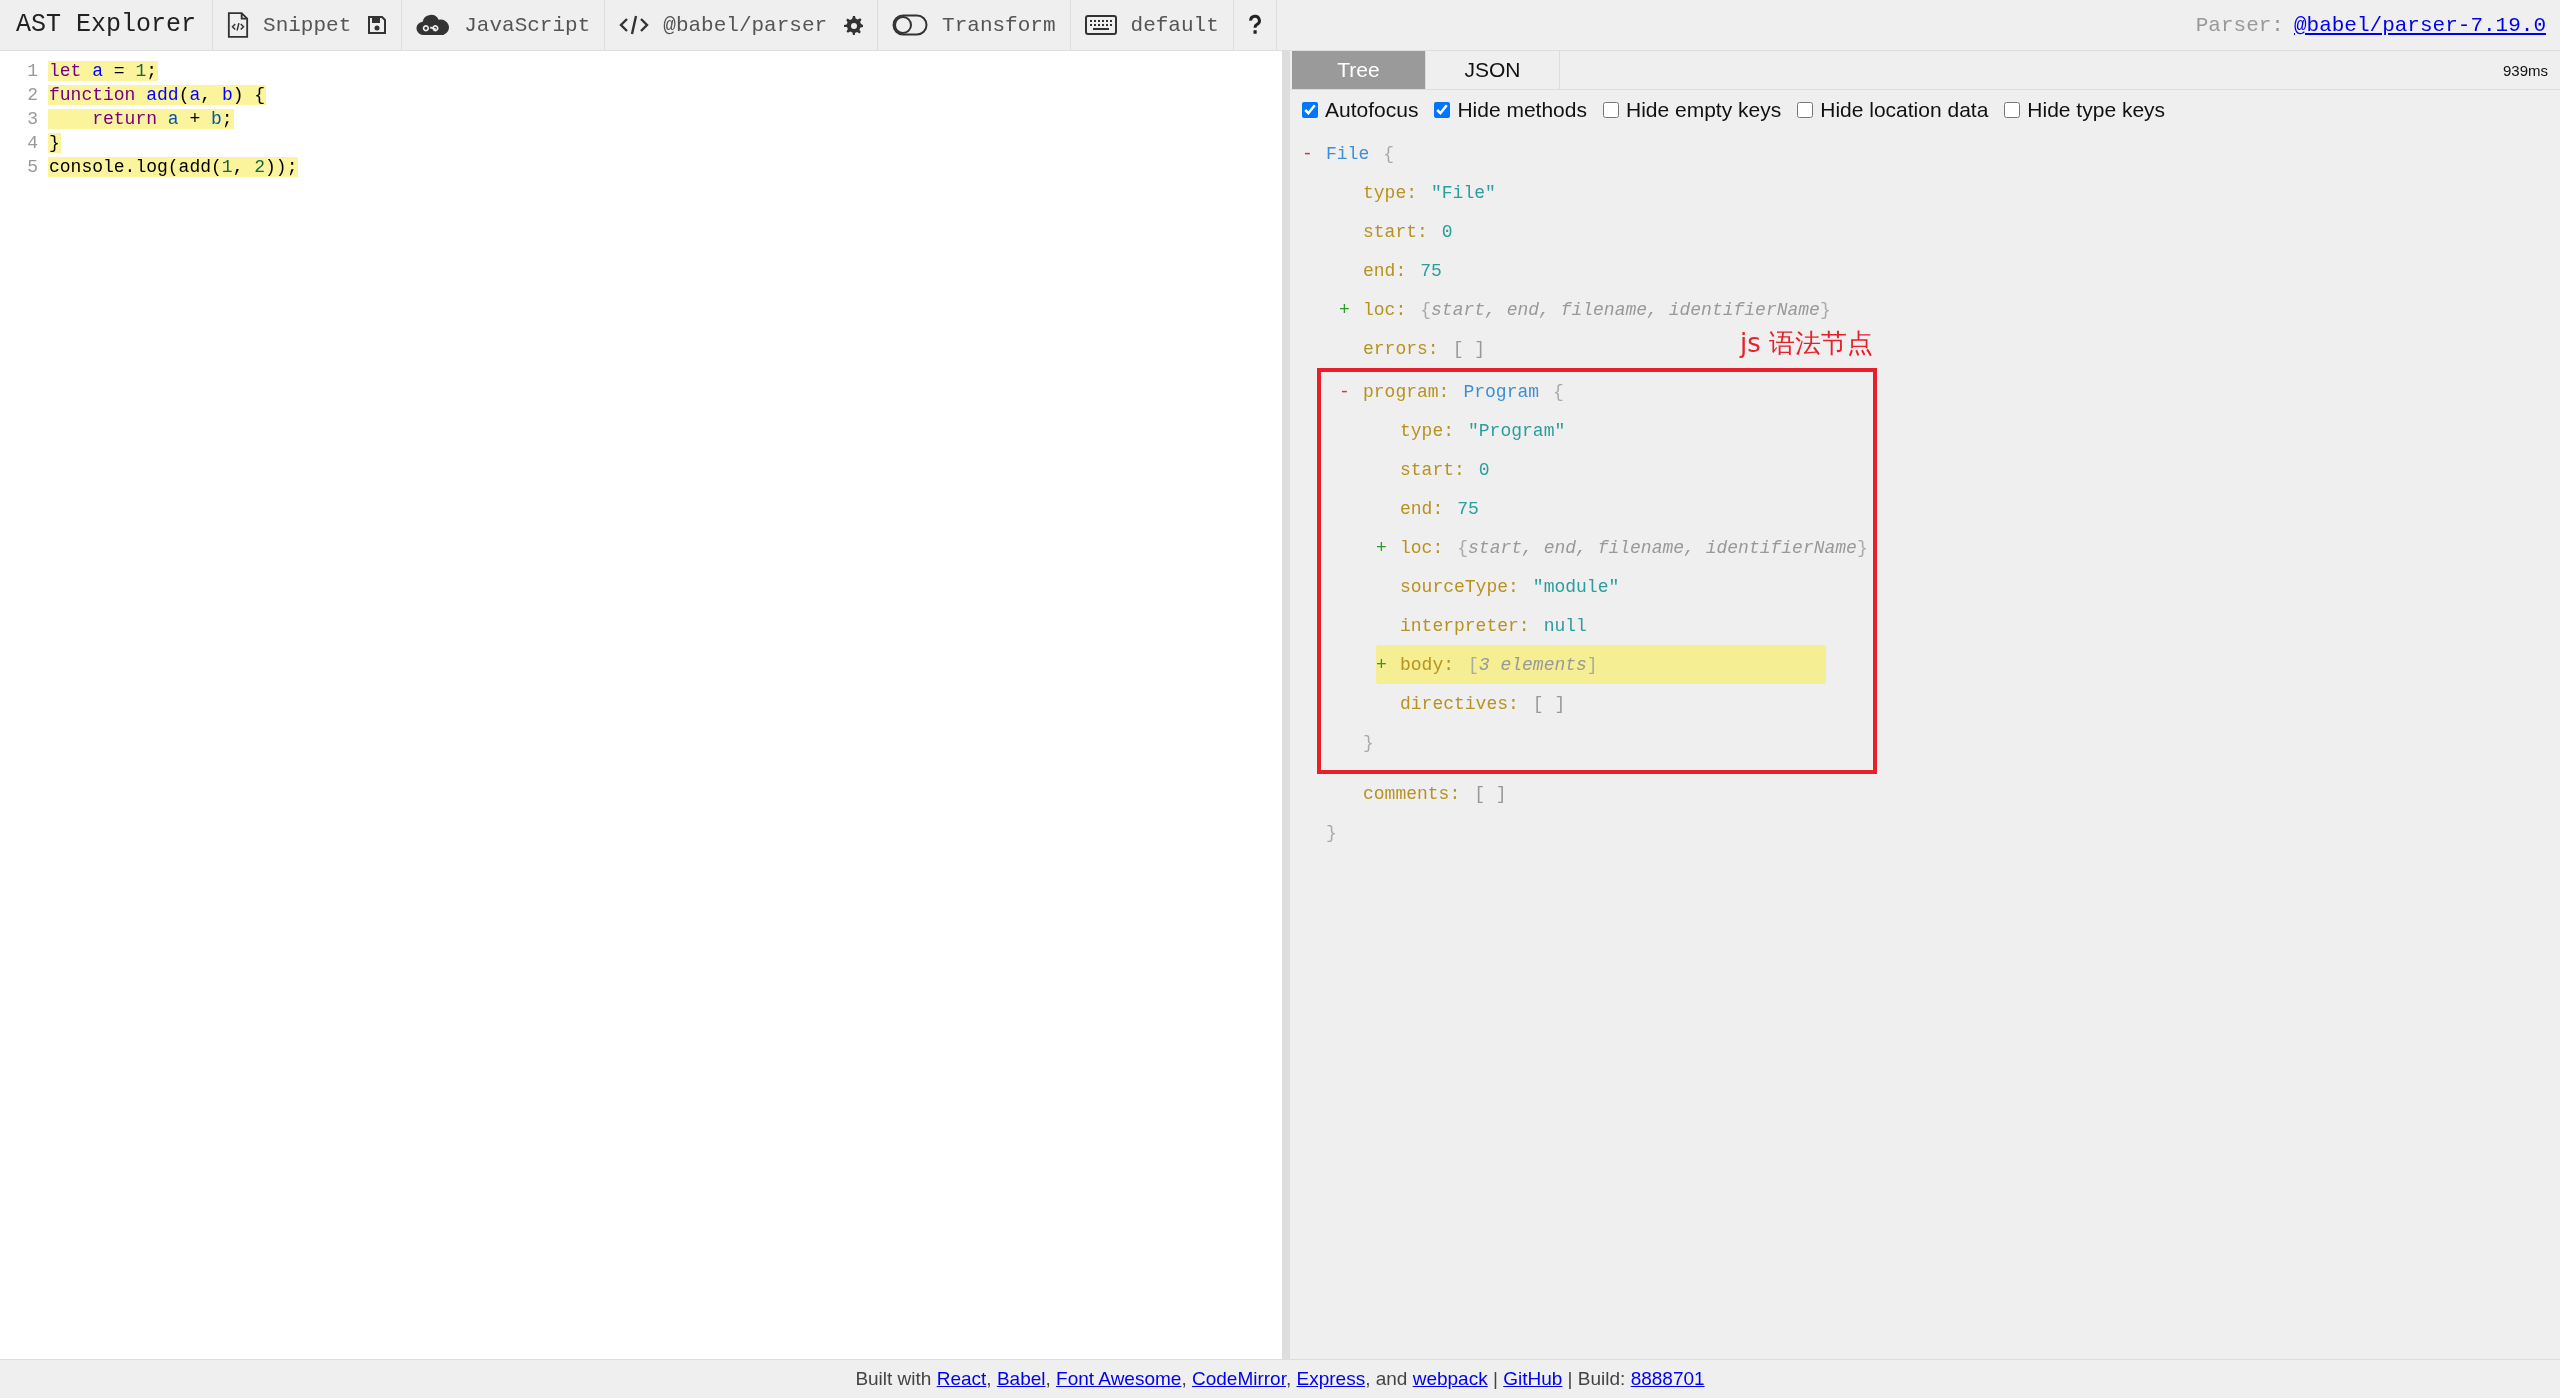 The height and width of the screenshot is (1398, 2560). Describe the element at coordinates (1704, 110) in the screenshot. I see `option-label: Hide empty keys` at that location.